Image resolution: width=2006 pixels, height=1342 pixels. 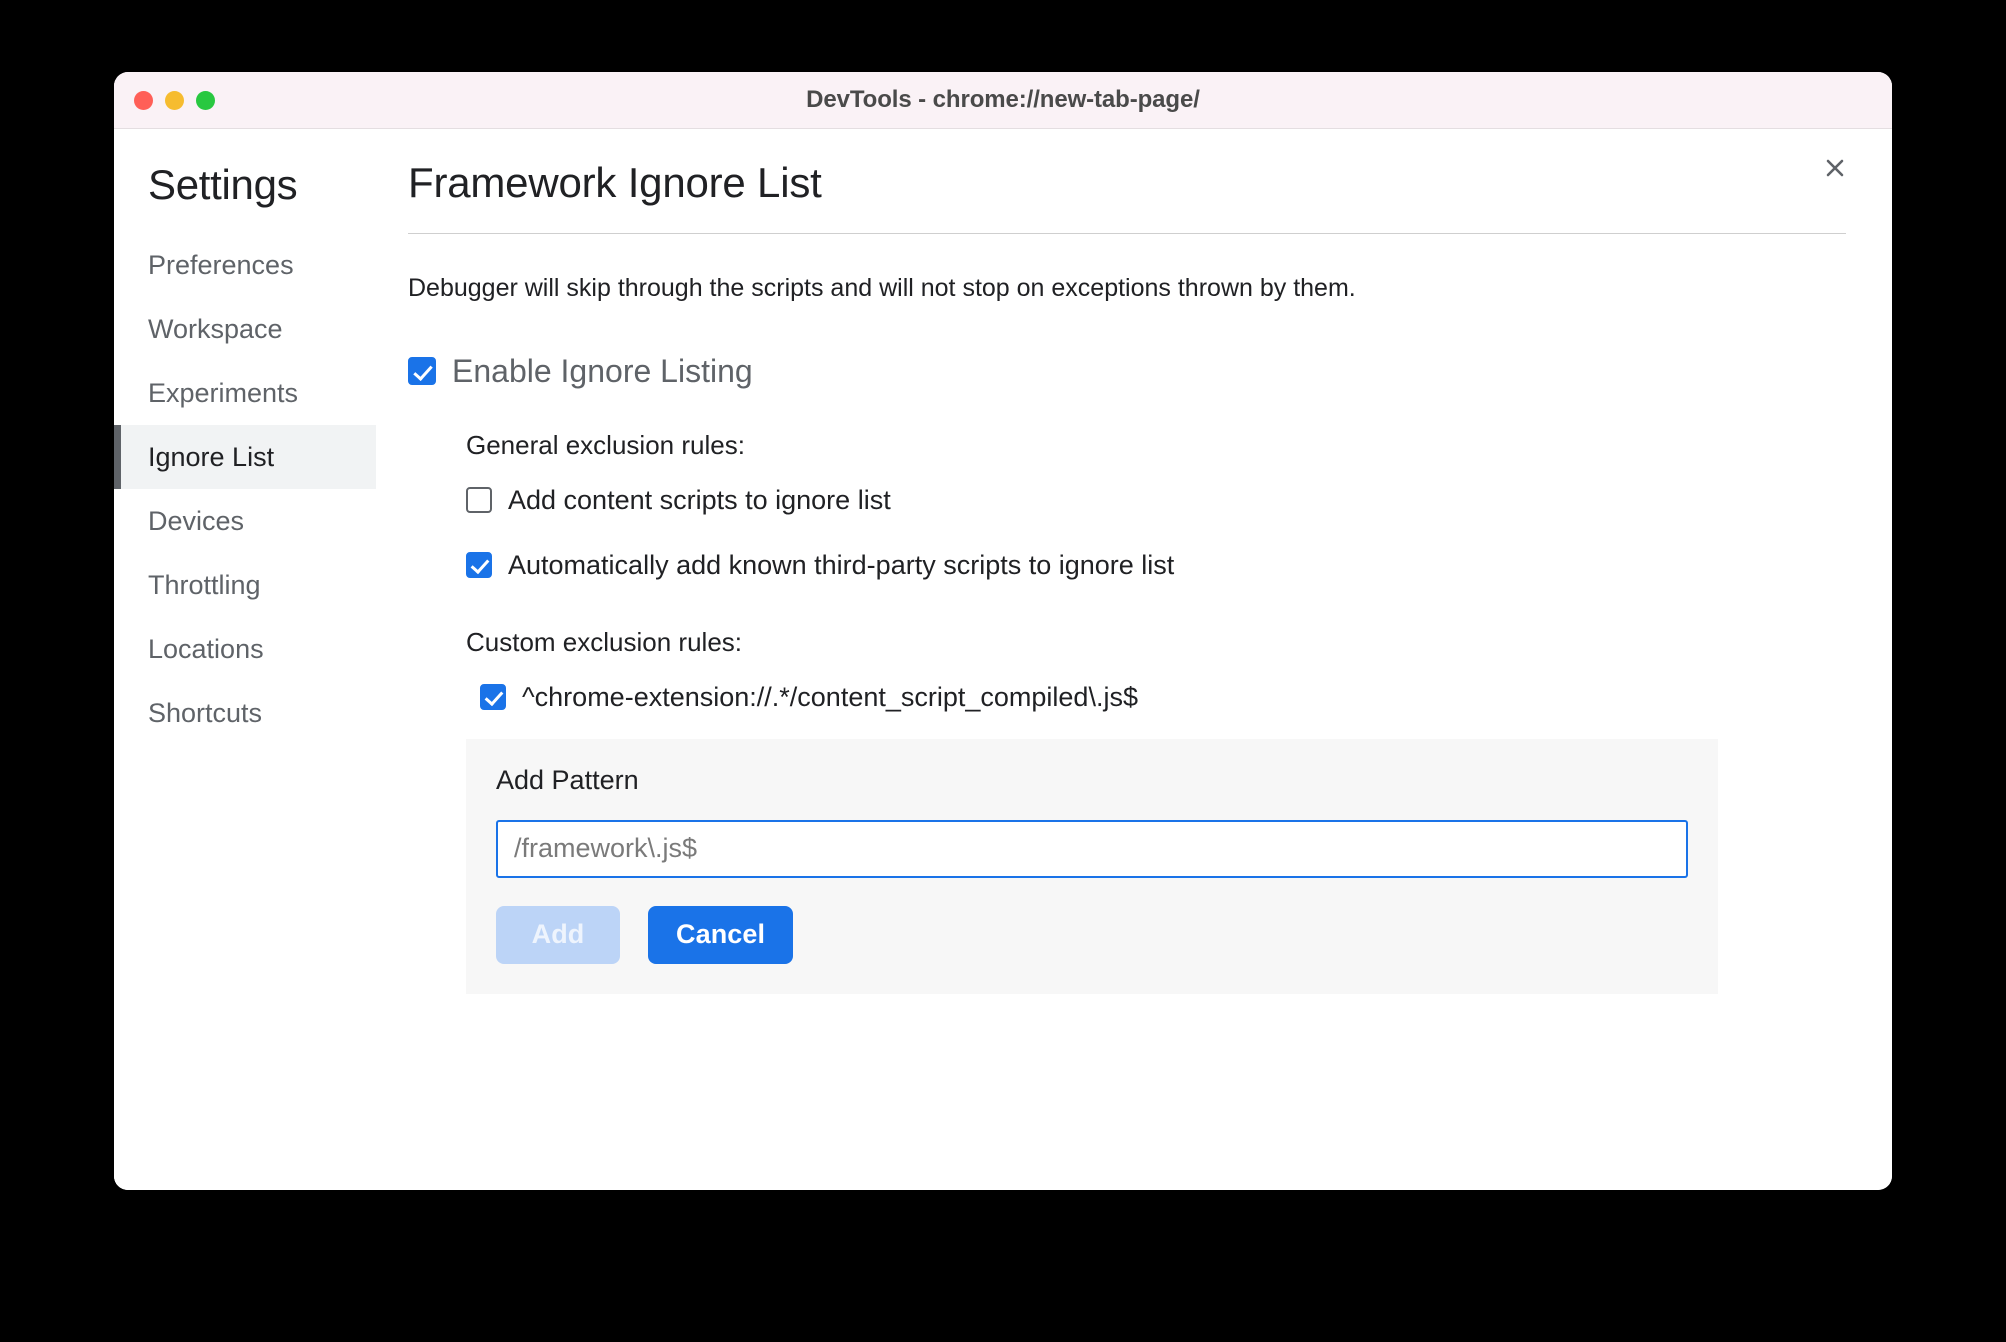 What do you see at coordinates (223, 184) in the screenshot?
I see `sidebar-title: Settings` at bounding box center [223, 184].